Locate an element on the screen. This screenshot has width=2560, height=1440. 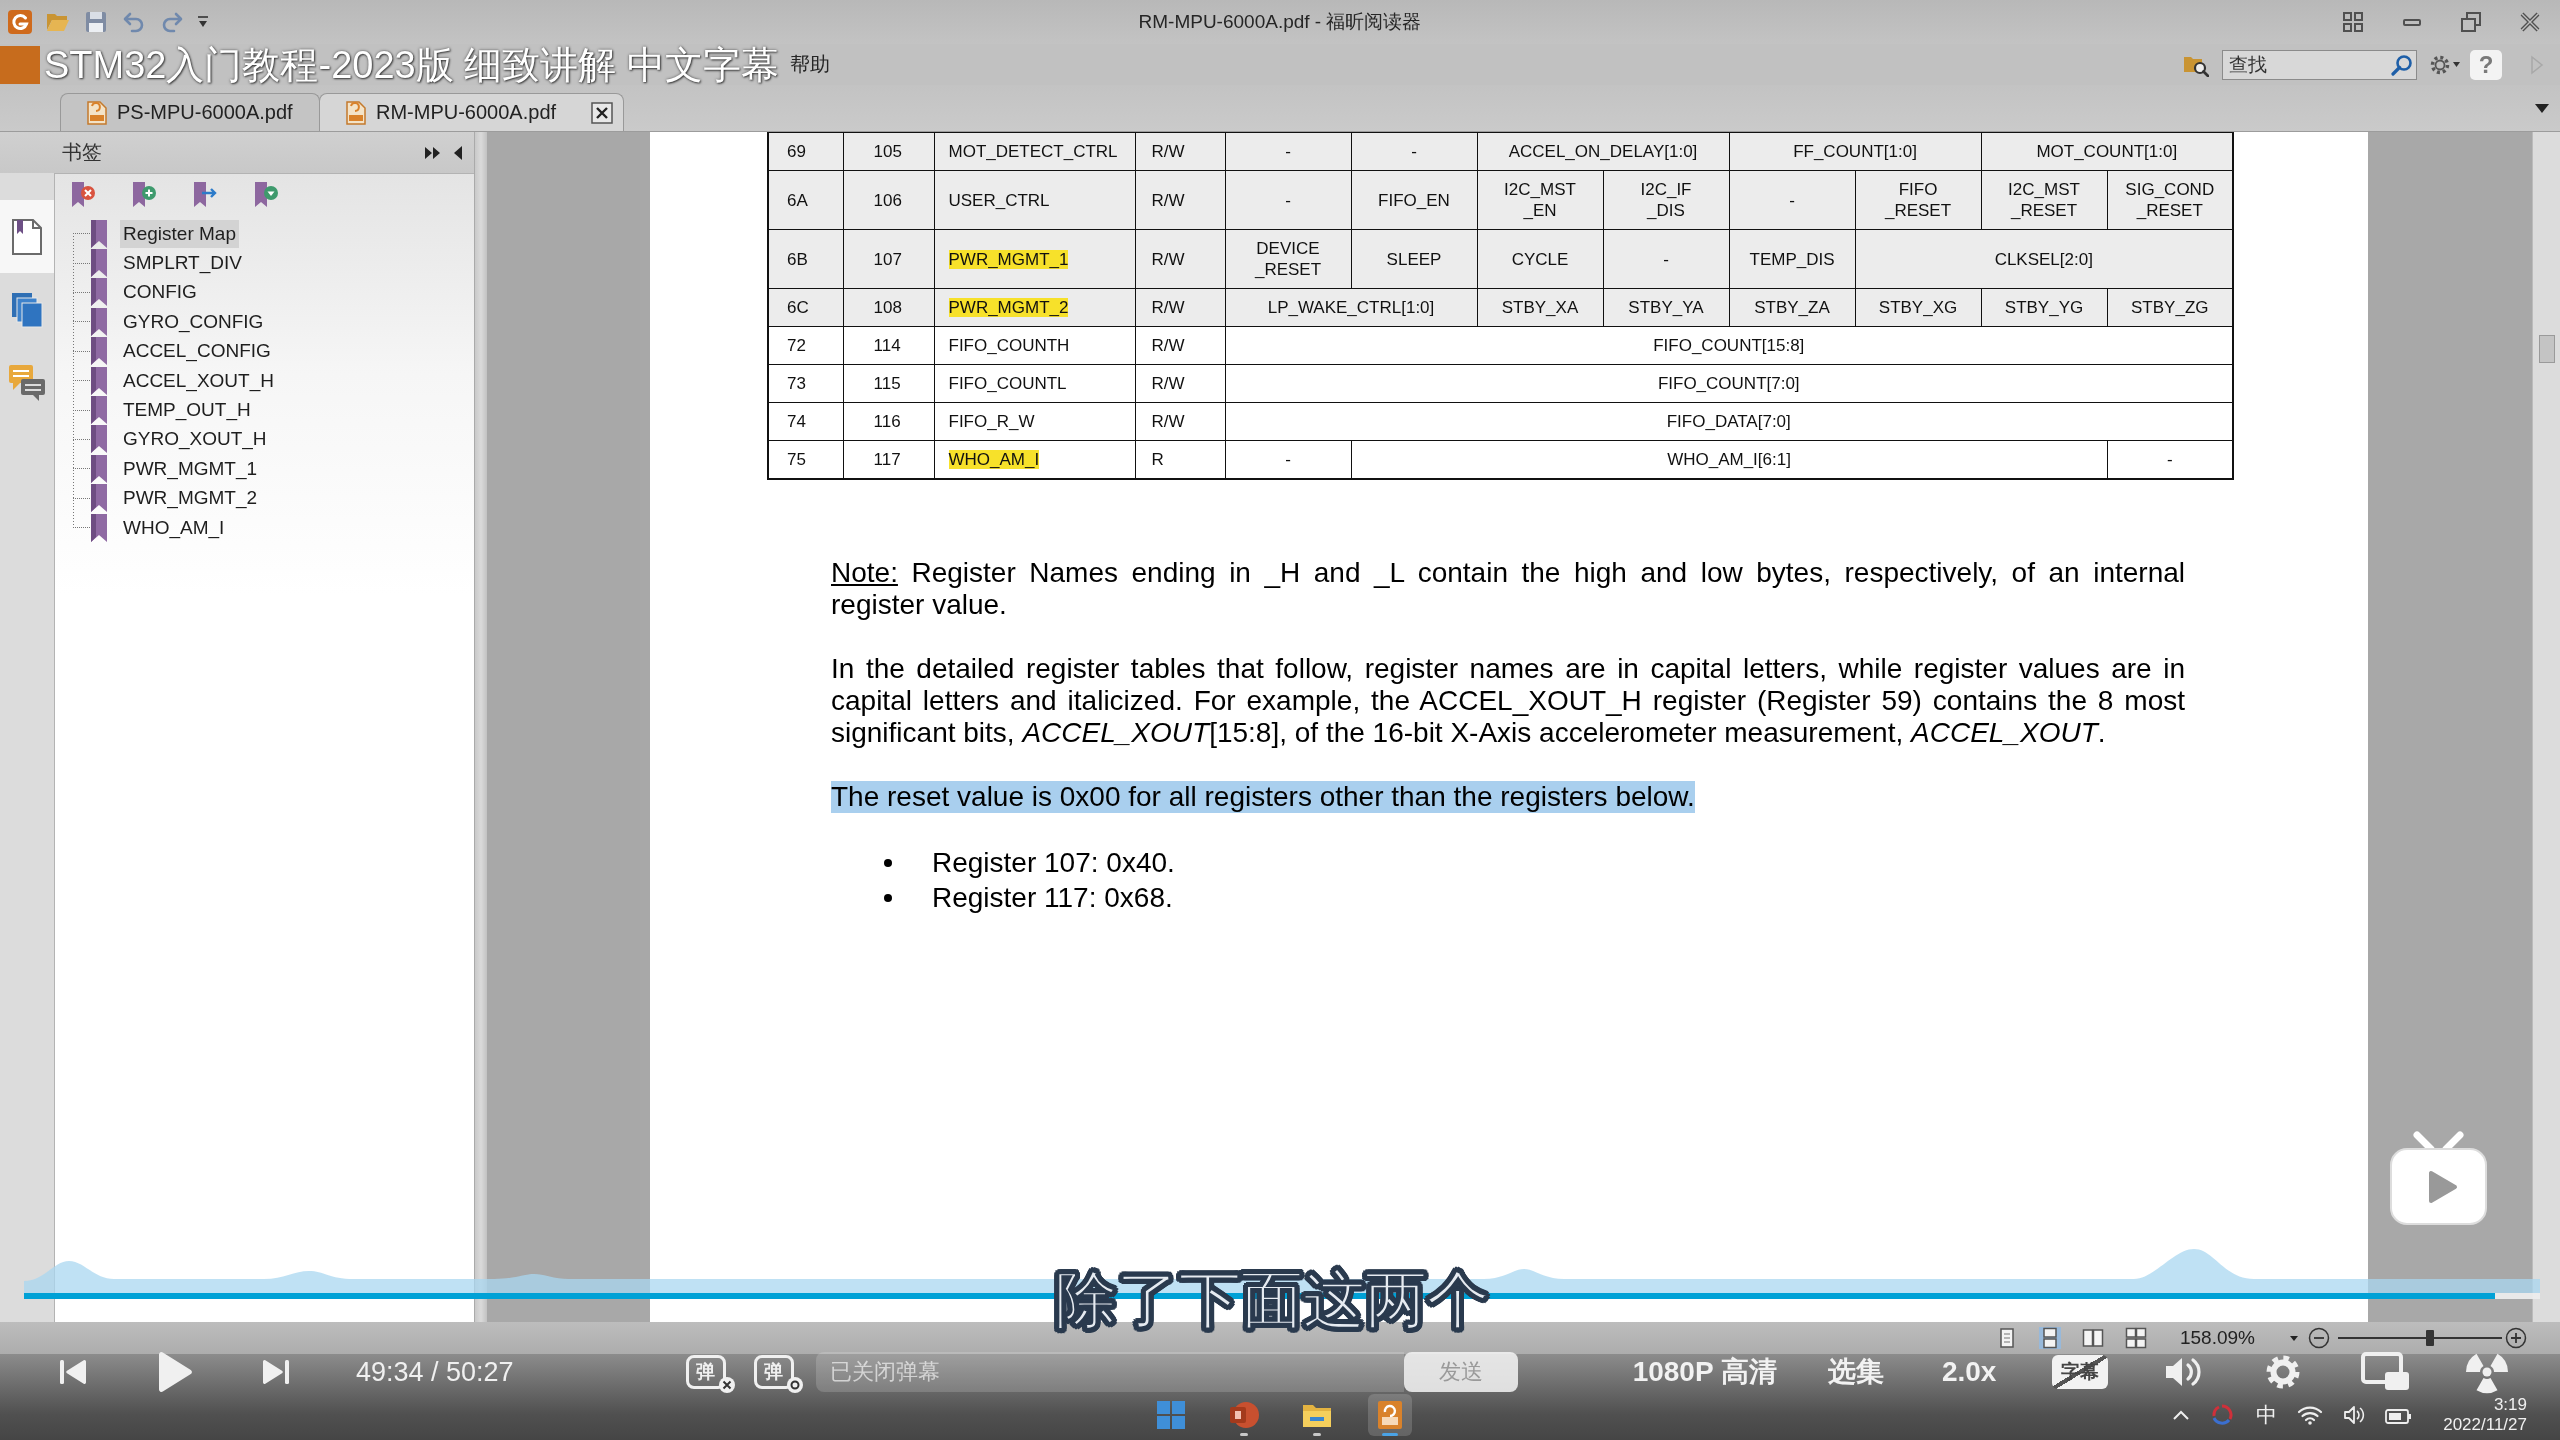
settings-icon is located at coordinates (2440, 64).